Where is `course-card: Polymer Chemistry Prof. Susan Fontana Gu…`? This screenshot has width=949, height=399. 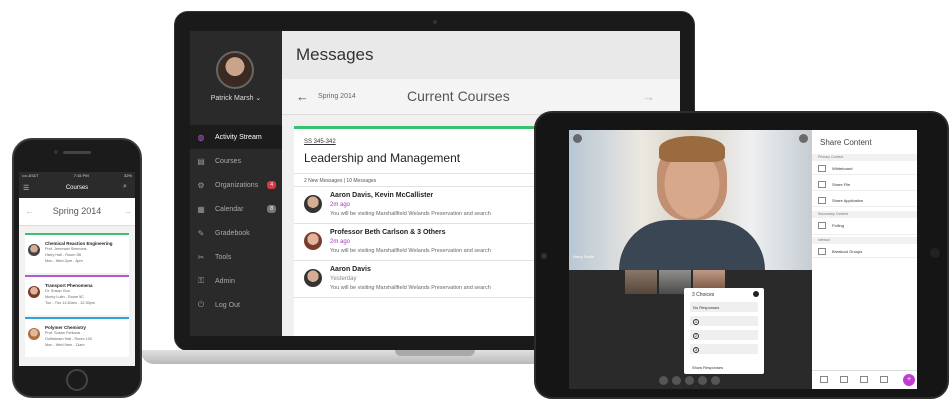
course-card: Polymer Chemistry Prof. Susan Fontana Gu… is located at coordinates (77, 337).